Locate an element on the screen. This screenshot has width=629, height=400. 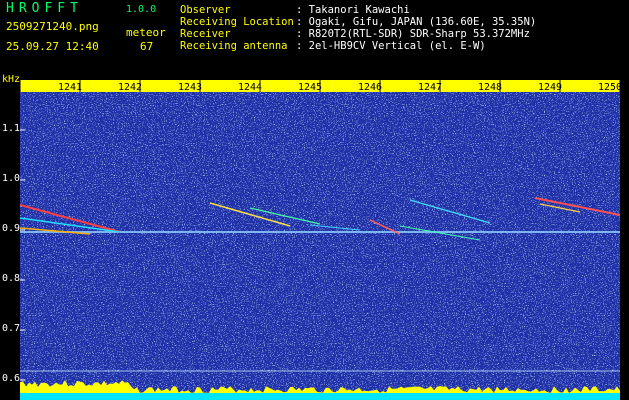
app-title: HROFFT is located at coordinates (44, 8).